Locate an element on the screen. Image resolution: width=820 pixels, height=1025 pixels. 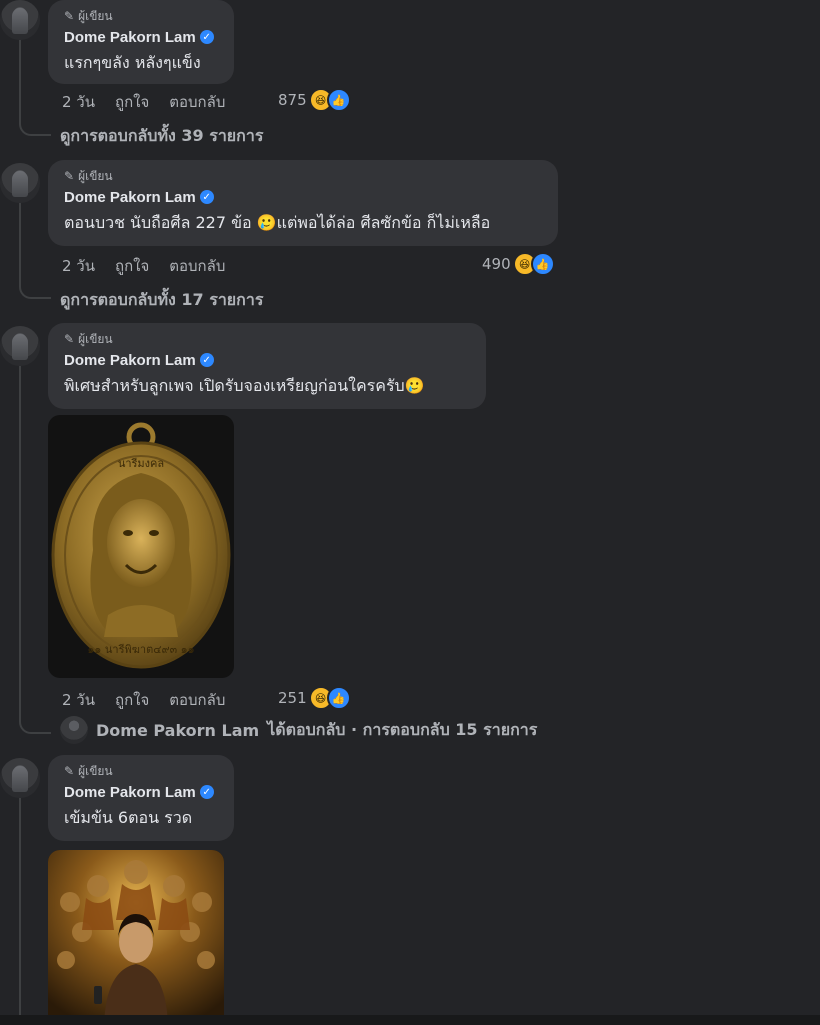
view-replies-link: ดูการตอบกลับทั้ง 17 รายการ is located at coordinates (161, 300).